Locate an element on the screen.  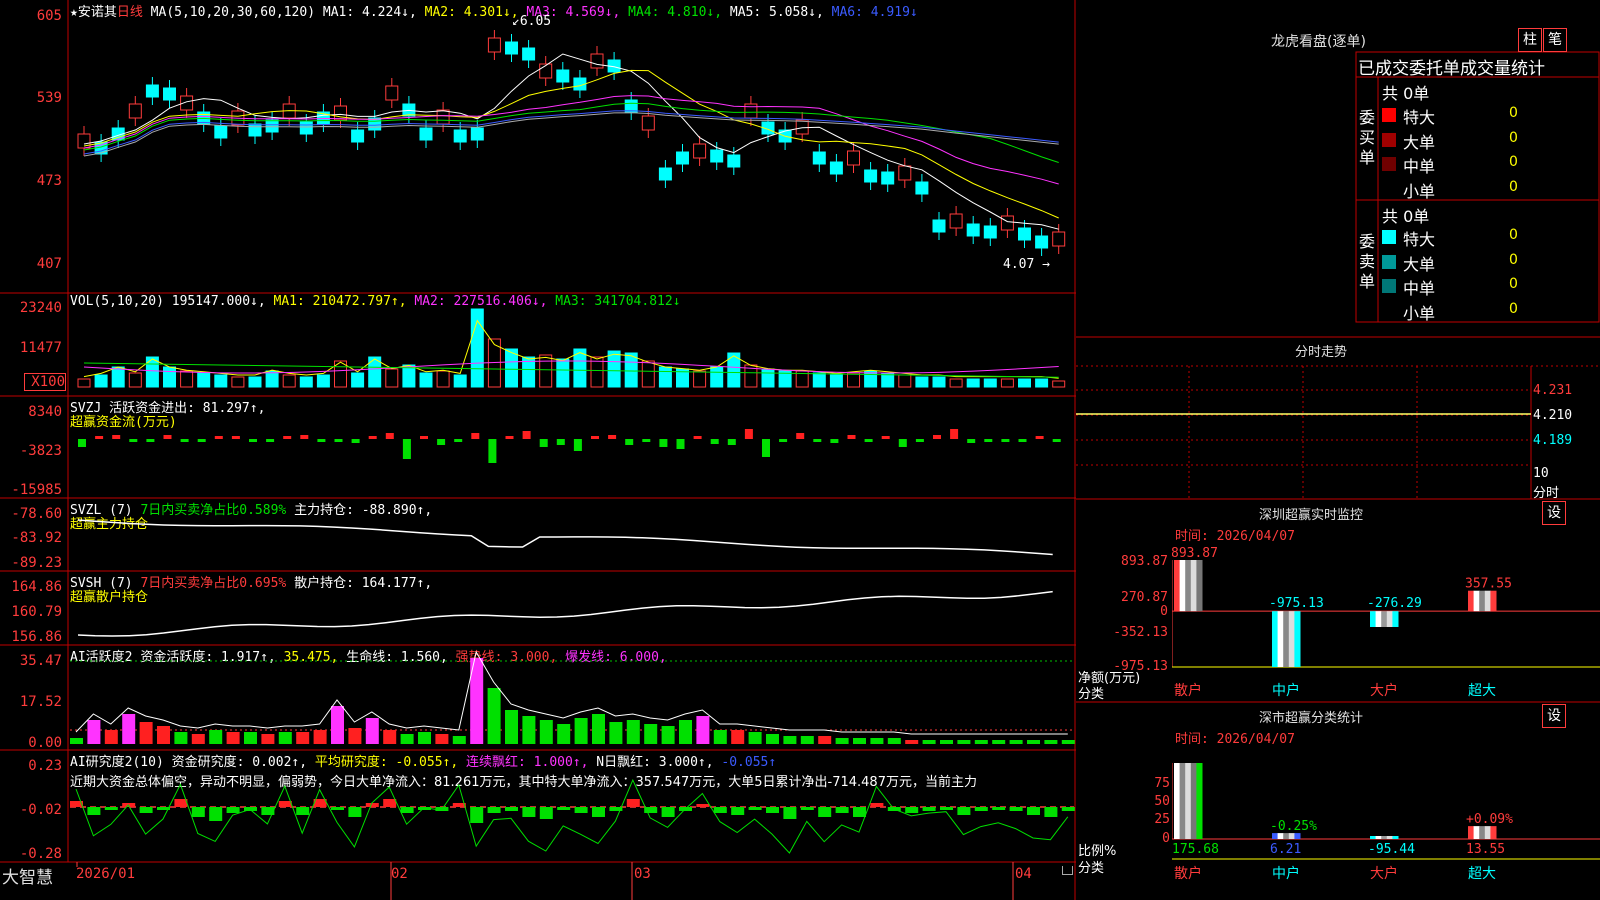
vol-ma3-line is located at coordinates (571, 370).